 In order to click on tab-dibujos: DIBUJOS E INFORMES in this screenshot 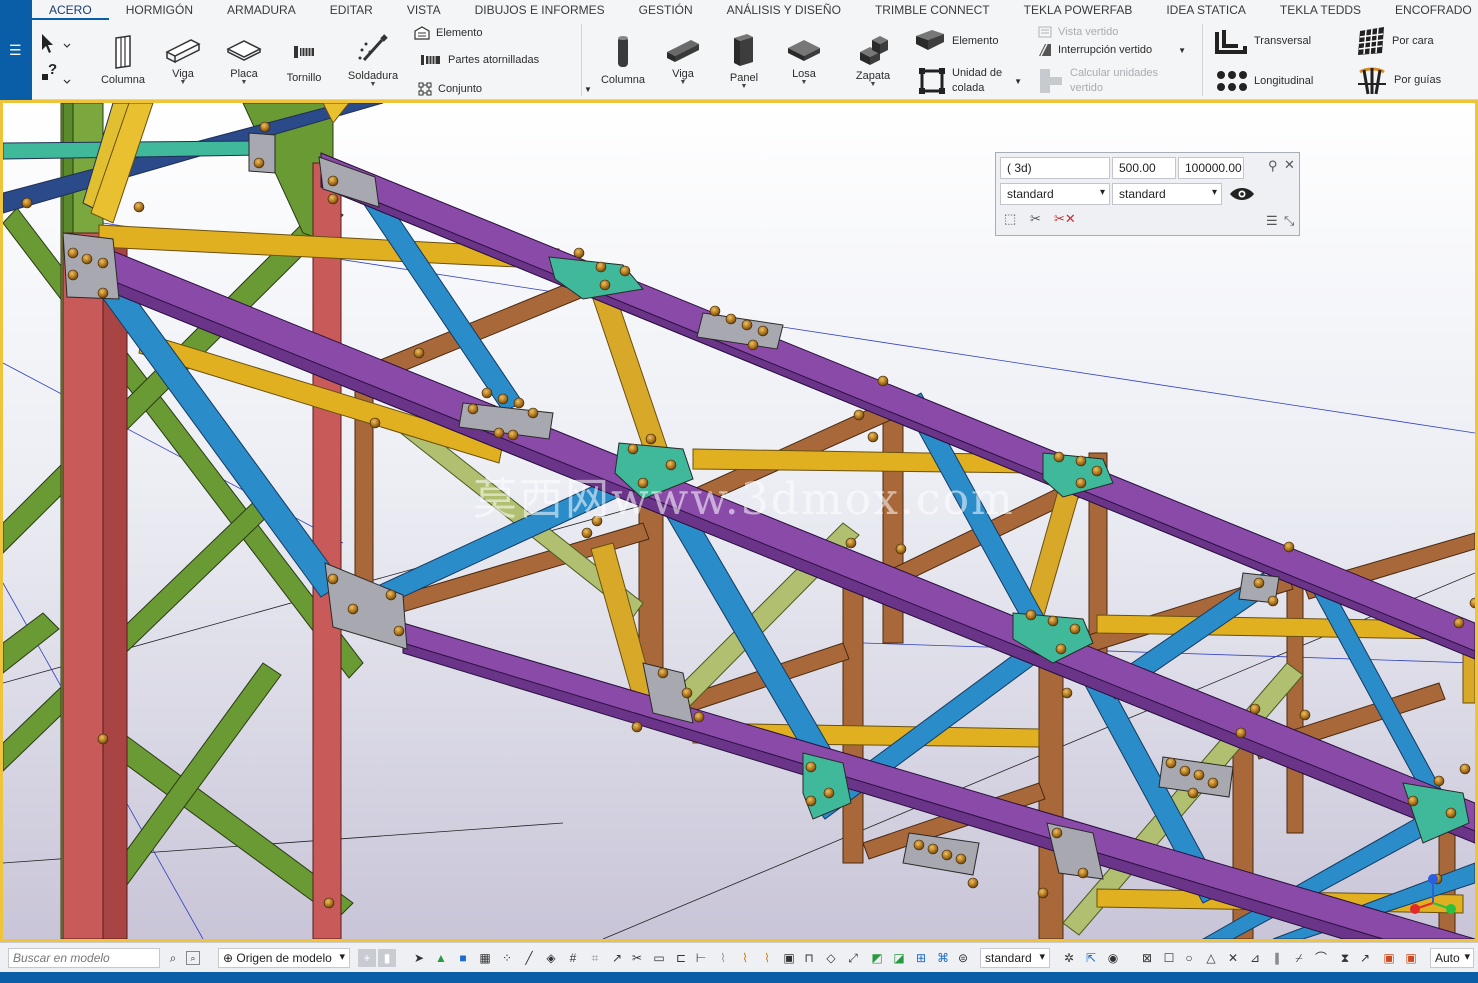, I will do `click(540, 10)`.